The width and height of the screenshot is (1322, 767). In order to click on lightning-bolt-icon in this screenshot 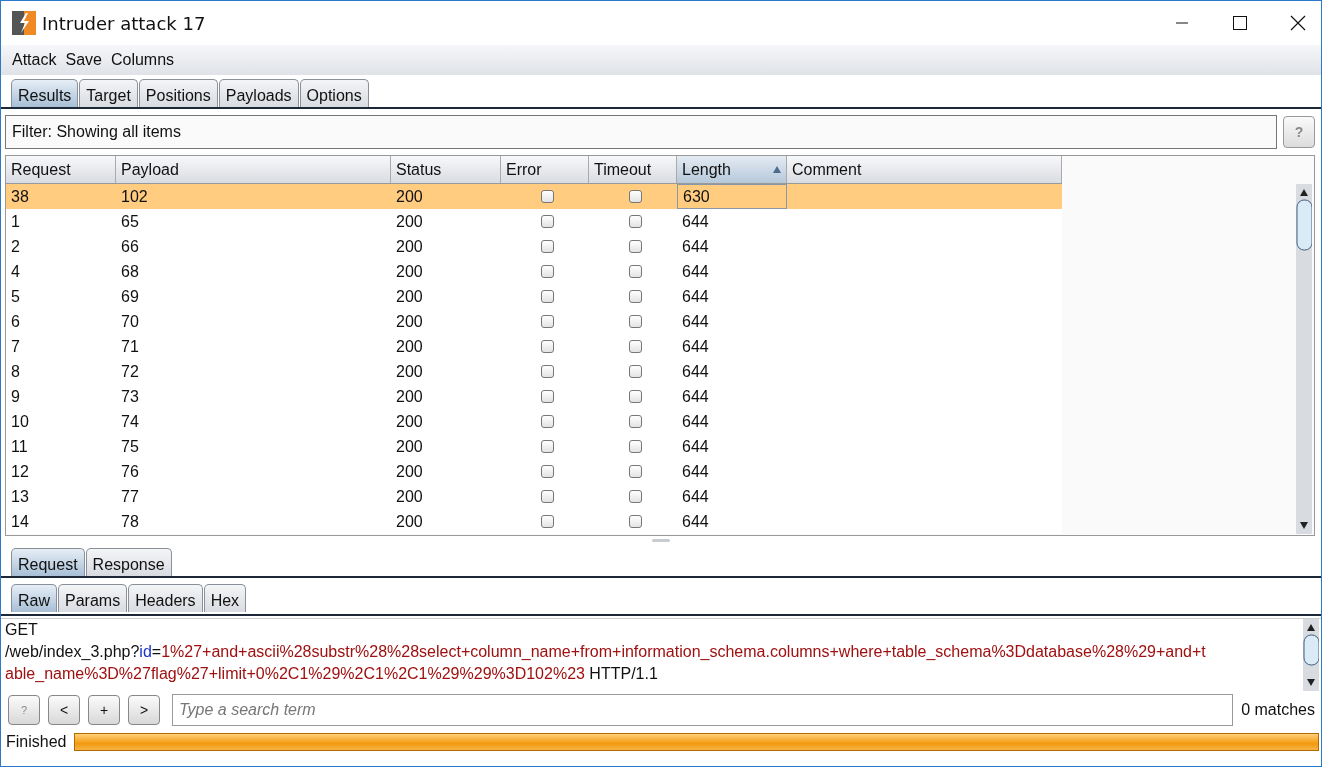, I will do `click(24, 23)`.